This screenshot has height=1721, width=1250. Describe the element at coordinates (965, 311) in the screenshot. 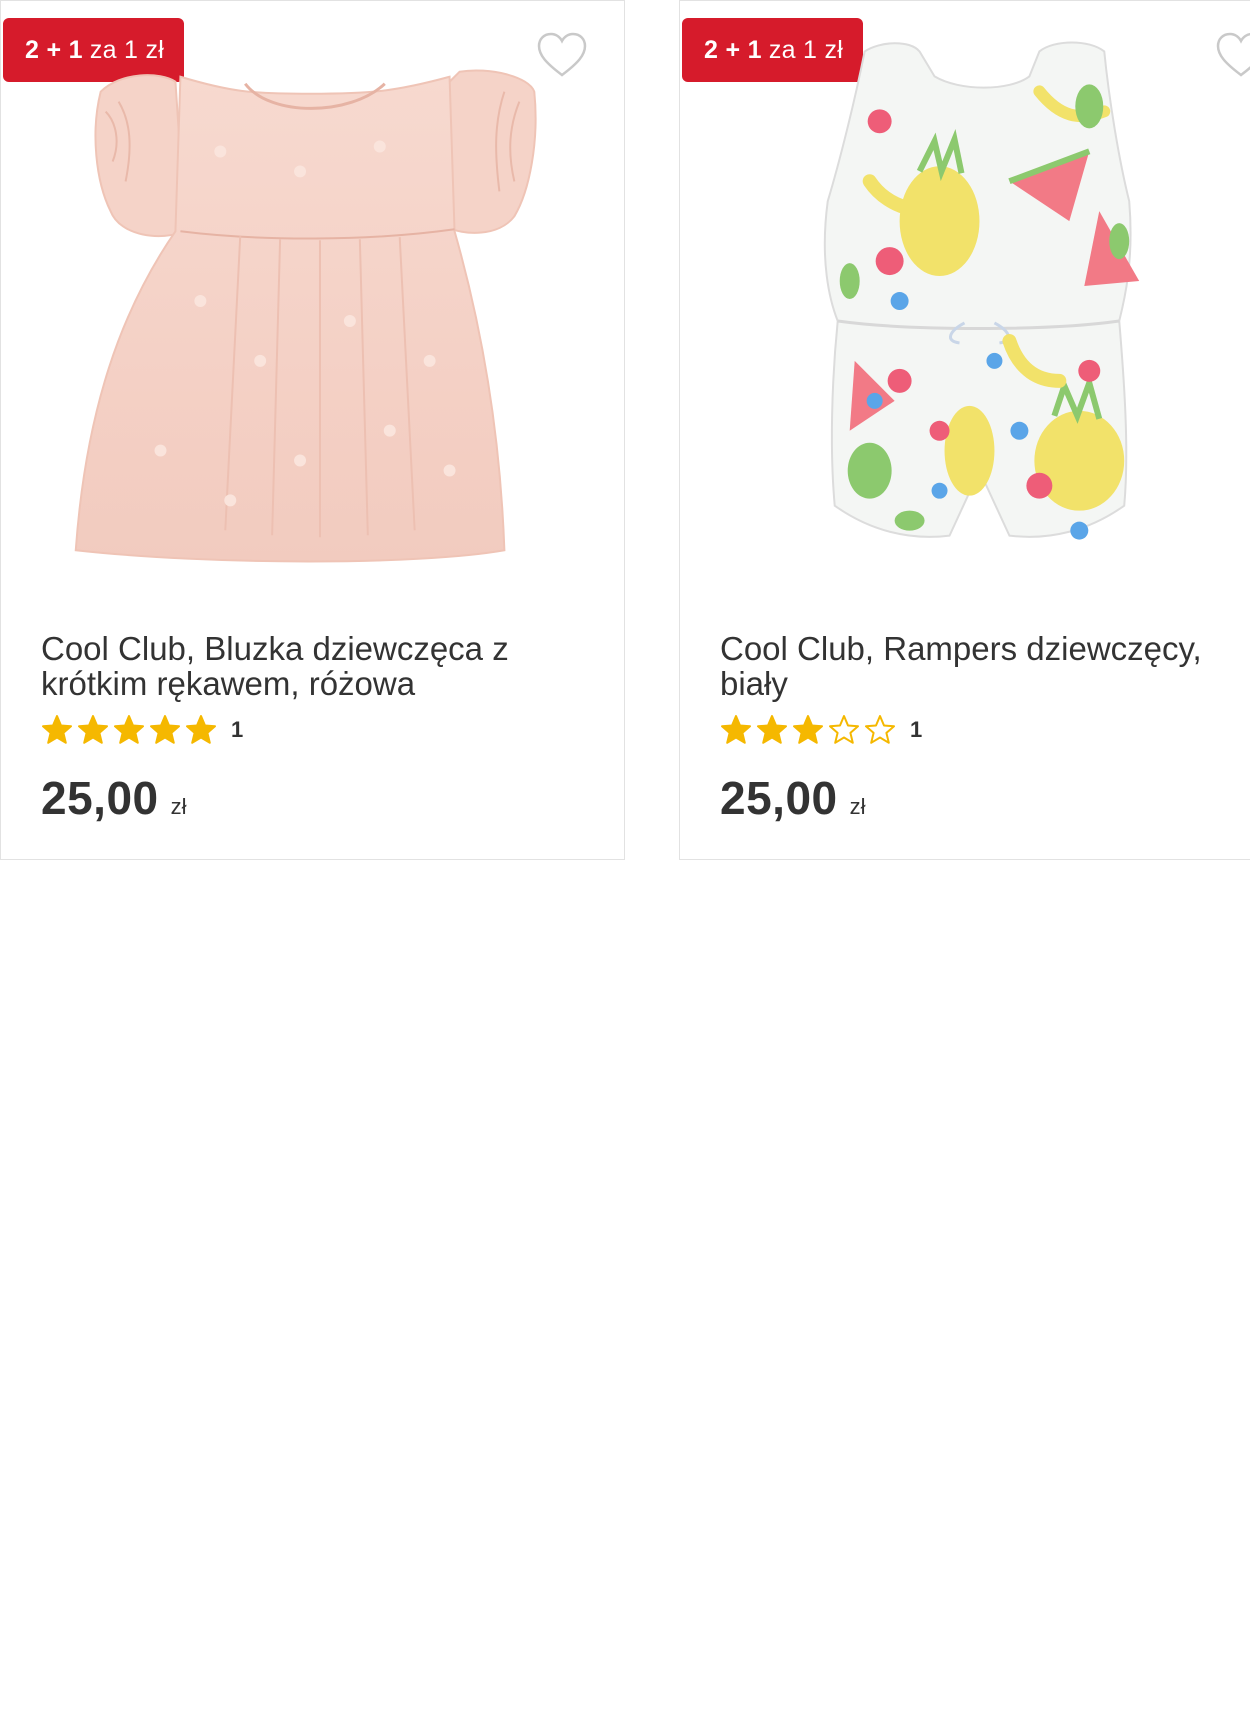

I see `product-image-fruit-romper` at that location.